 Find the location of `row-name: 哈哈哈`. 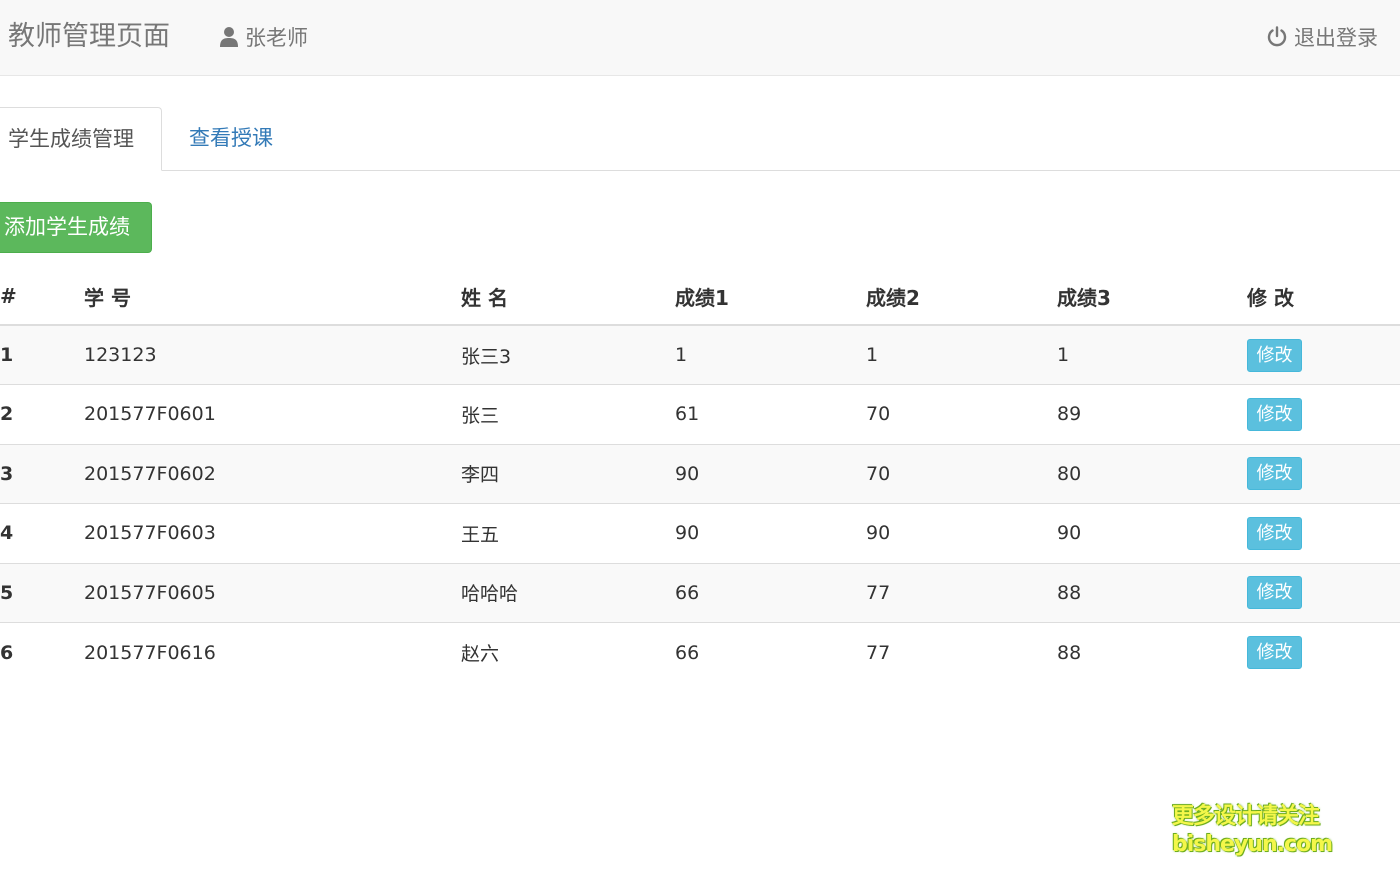

row-name: 哈哈哈 is located at coordinates (568, 593).